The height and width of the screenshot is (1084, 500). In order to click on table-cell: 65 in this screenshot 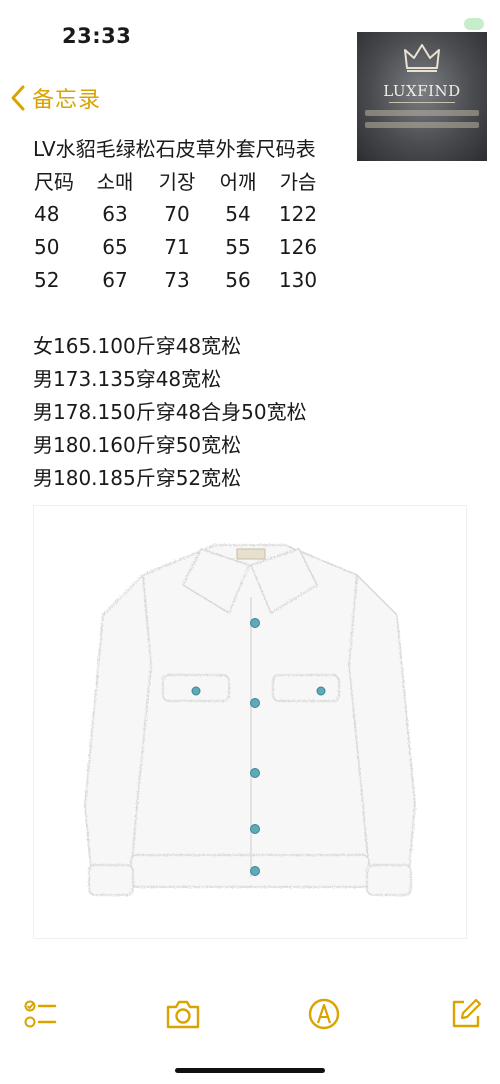, I will do `click(115, 246)`.